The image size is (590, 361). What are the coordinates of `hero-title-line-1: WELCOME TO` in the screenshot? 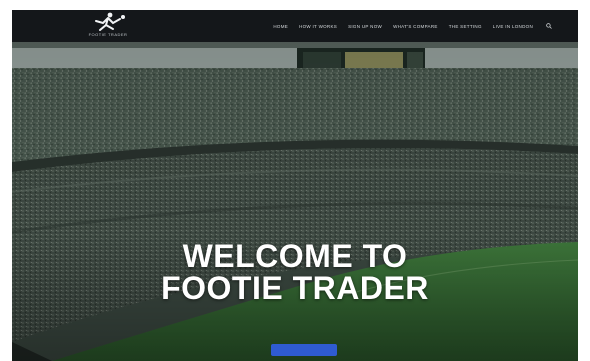 It's located at (295, 256).